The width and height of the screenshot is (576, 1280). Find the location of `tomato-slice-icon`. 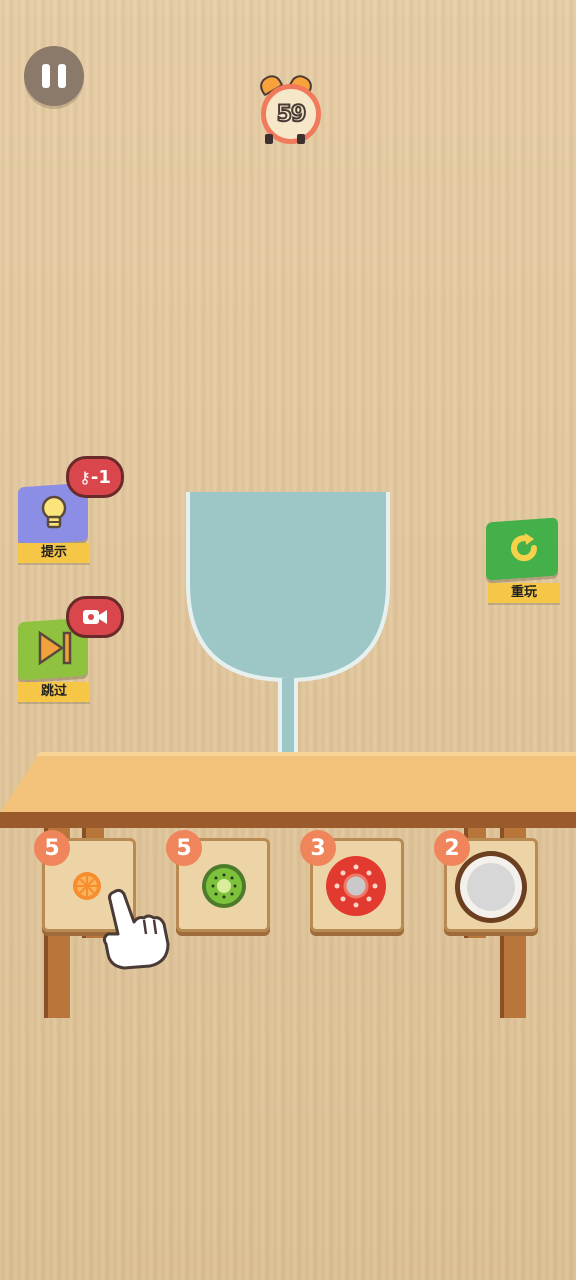

tomato-slice-icon is located at coordinates (356, 886).